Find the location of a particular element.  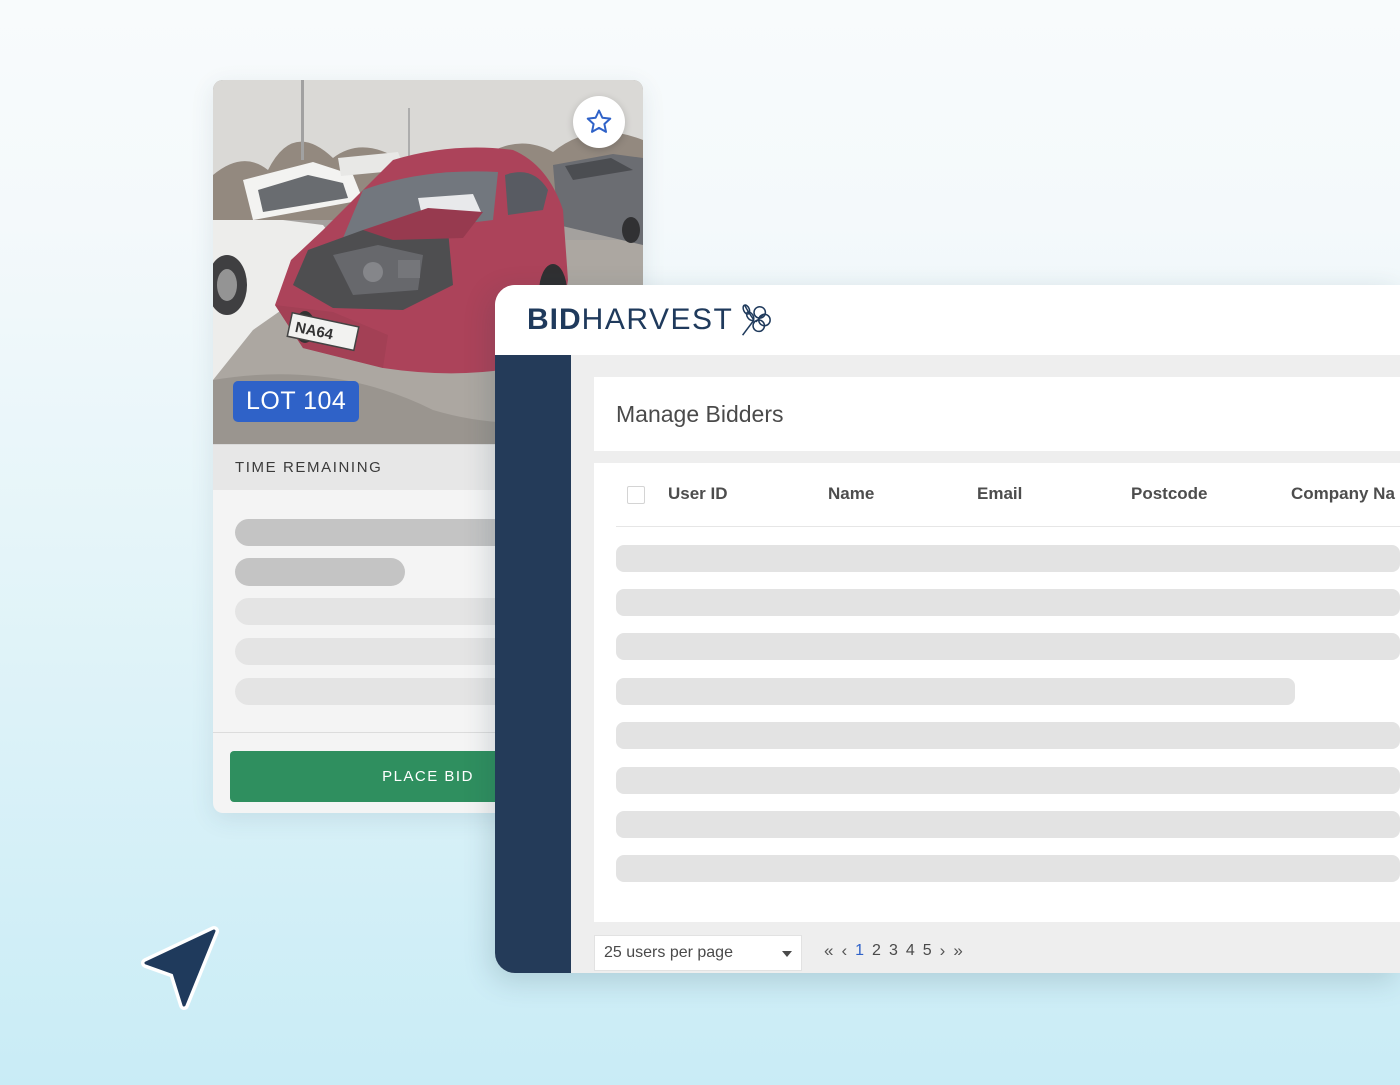

logo-text-light: HARVEST is located at coordinates (657, 319).